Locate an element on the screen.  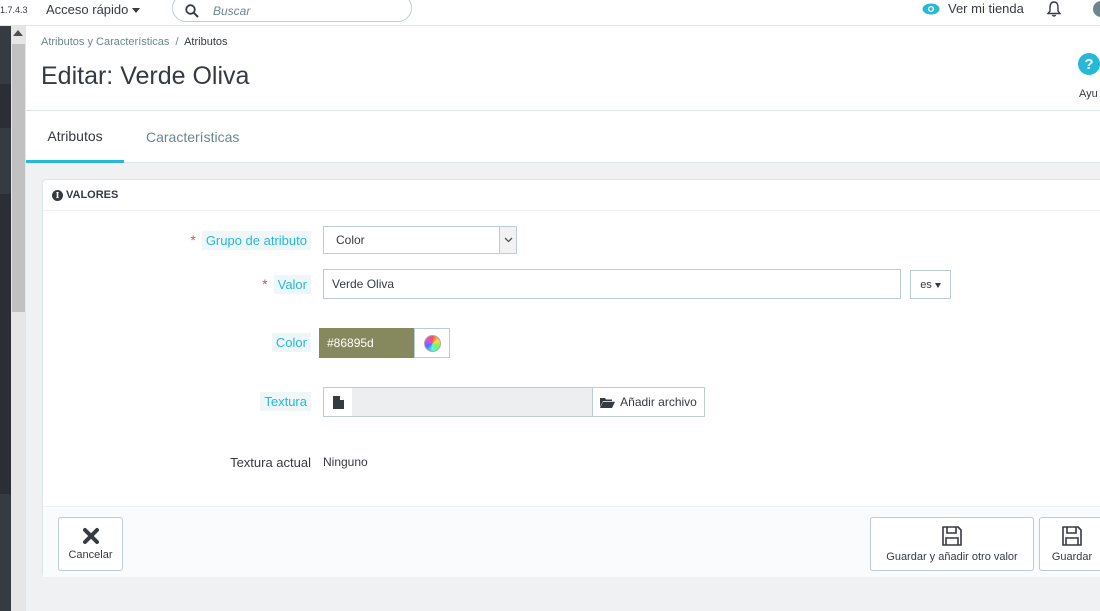
quick-access-dropdown: Acceso rápido is located at coordinates (93, 9).